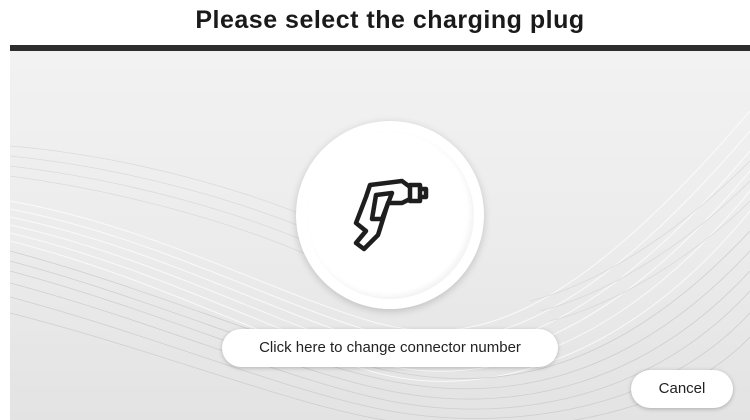  Describe the element at coordinates (390, 20) in the screenshot. I see `page-title: Please select the charging plug` at that location.